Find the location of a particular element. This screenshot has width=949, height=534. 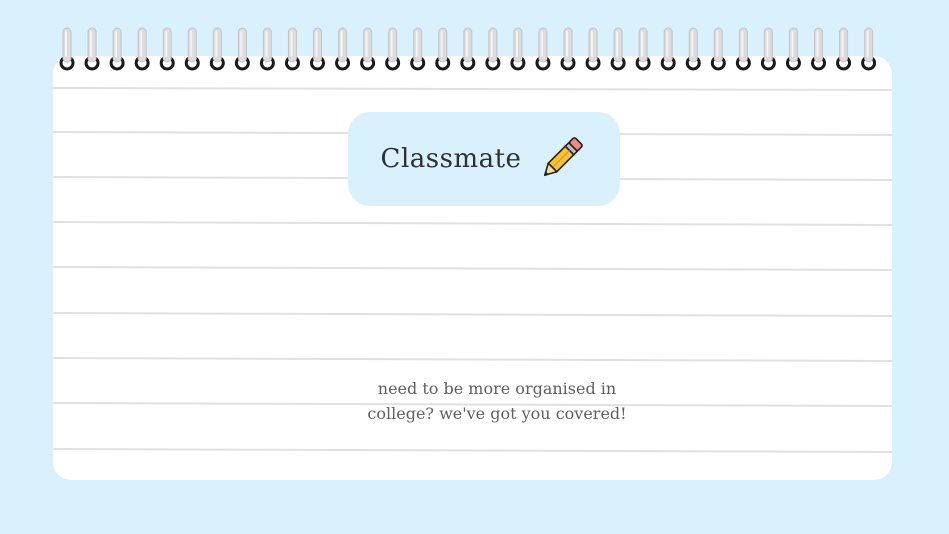

title-card: Classmate is located at coordinates (484, 159).